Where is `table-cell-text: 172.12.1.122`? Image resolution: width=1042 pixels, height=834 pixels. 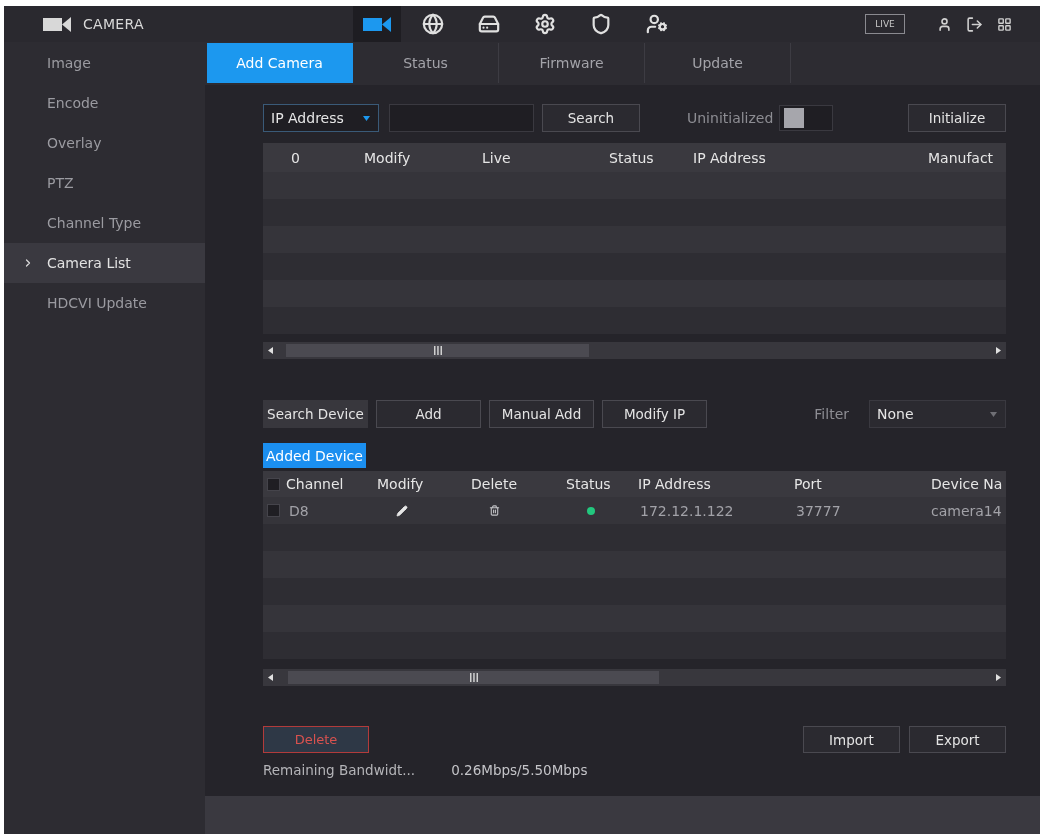 table-cell-text: 172.12.1.122 is located at coordinates (687, 510).